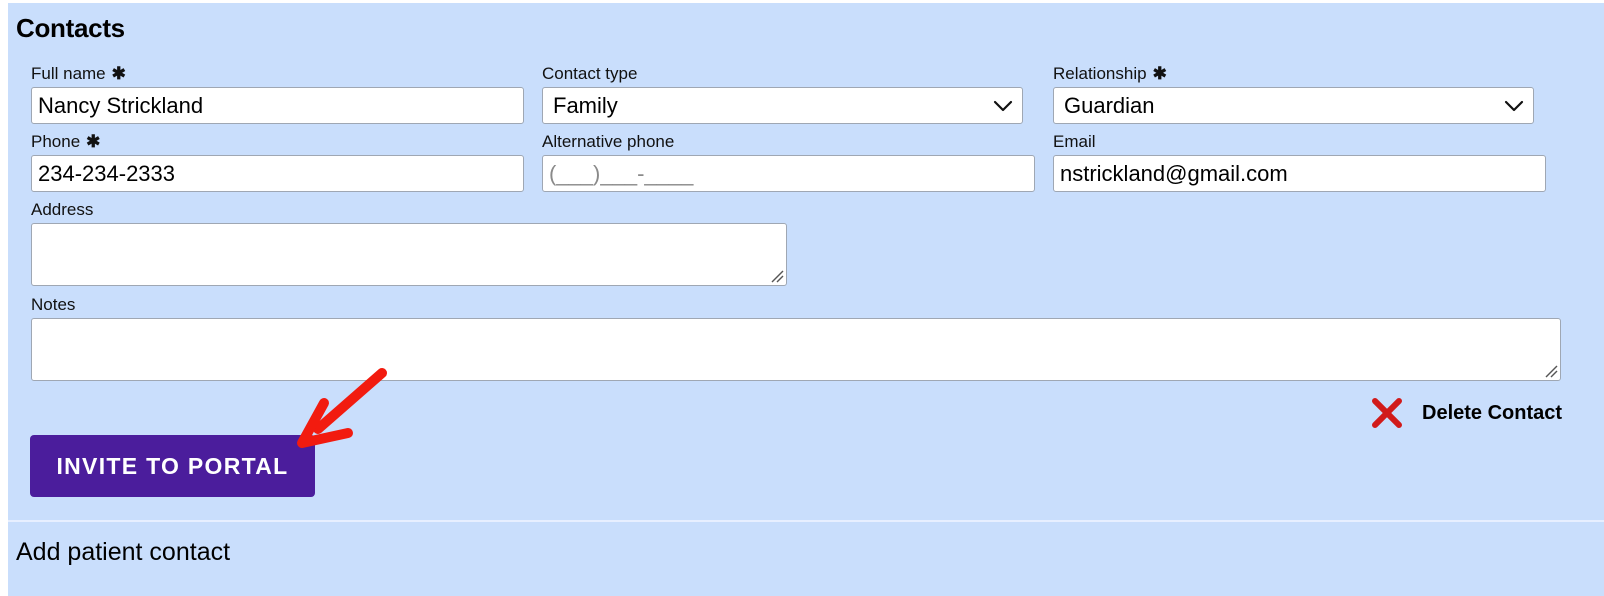  What do you see at coordinates (277, 105) in the screenshot?
I see `full-name-input` at bounding box center [277, 105].